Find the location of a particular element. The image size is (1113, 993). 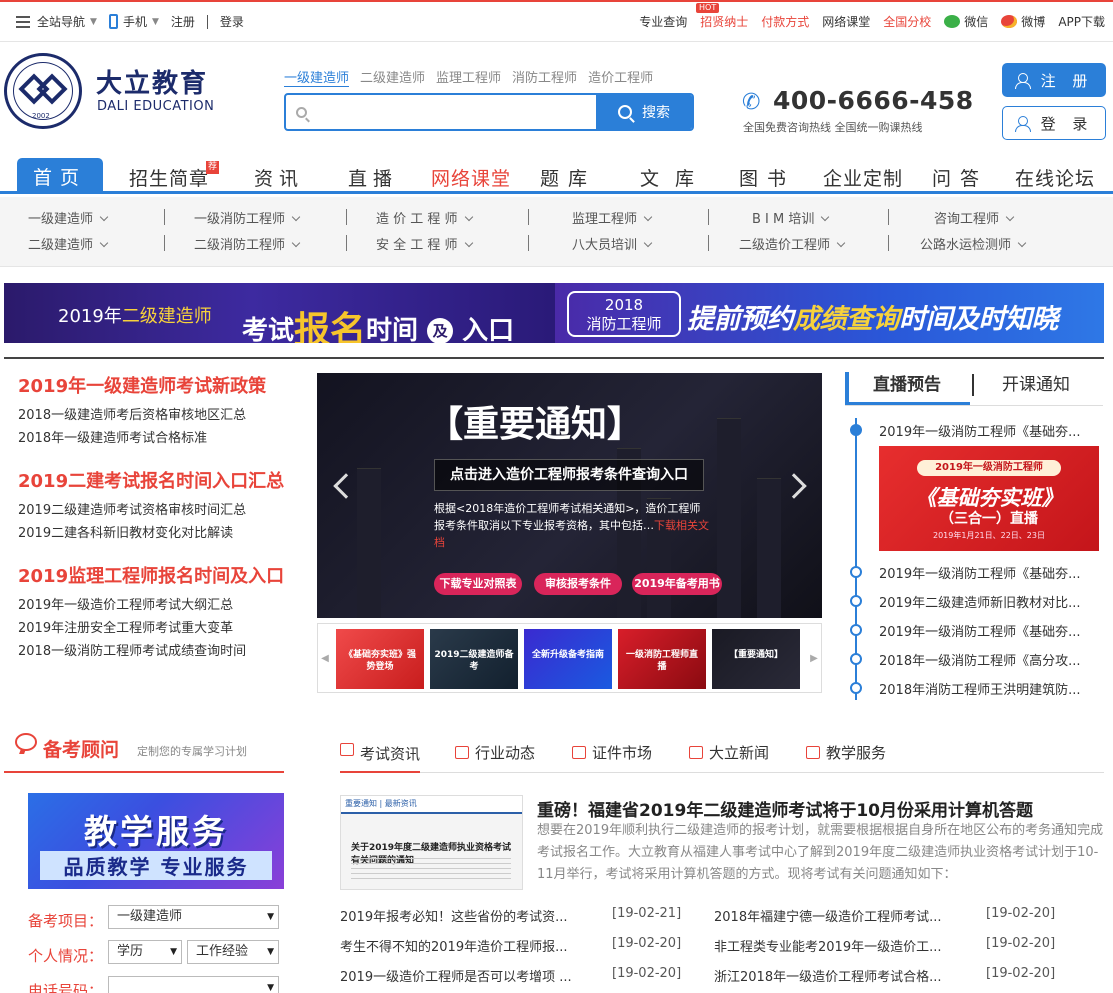

subnav-item: 二级消防工程师 is located at coordinates (247, 243).